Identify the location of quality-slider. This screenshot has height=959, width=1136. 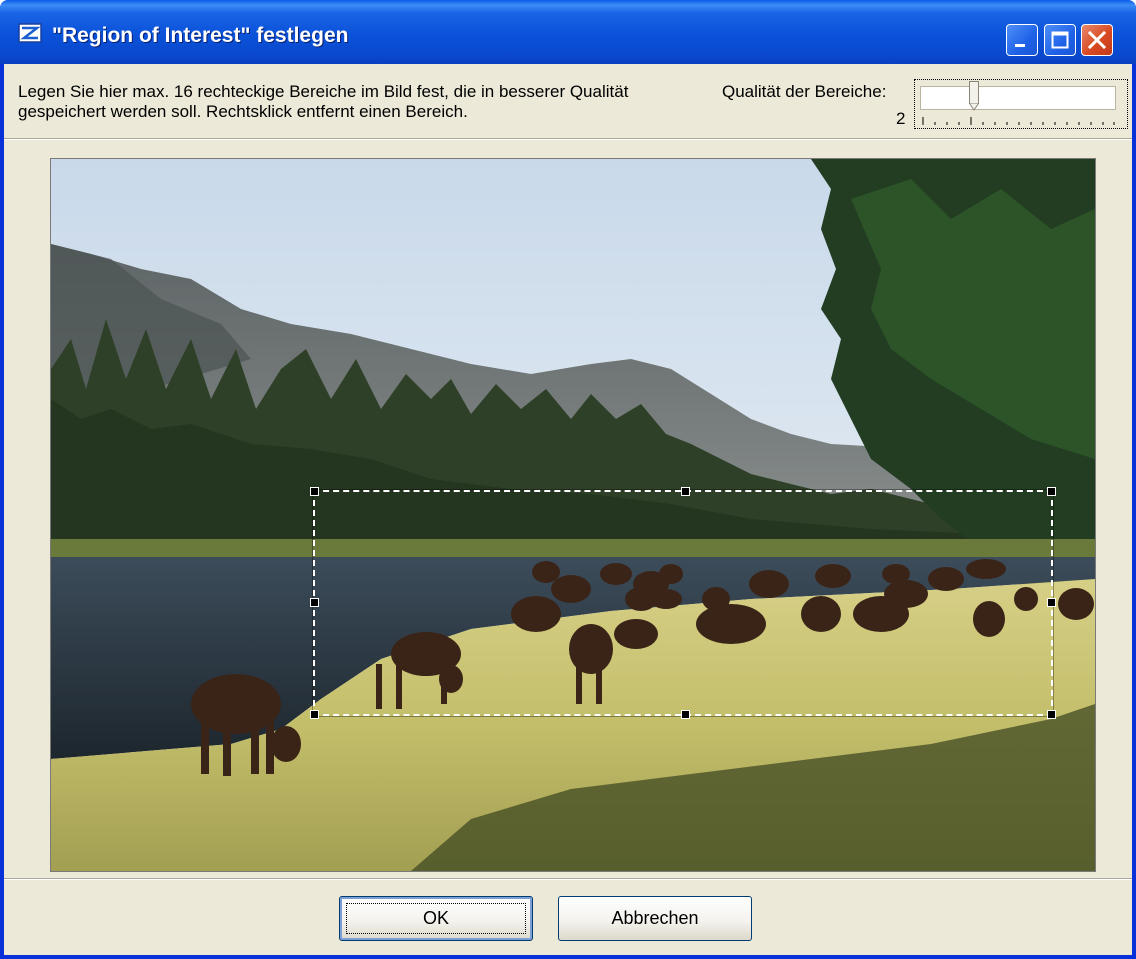
(1021, 104).